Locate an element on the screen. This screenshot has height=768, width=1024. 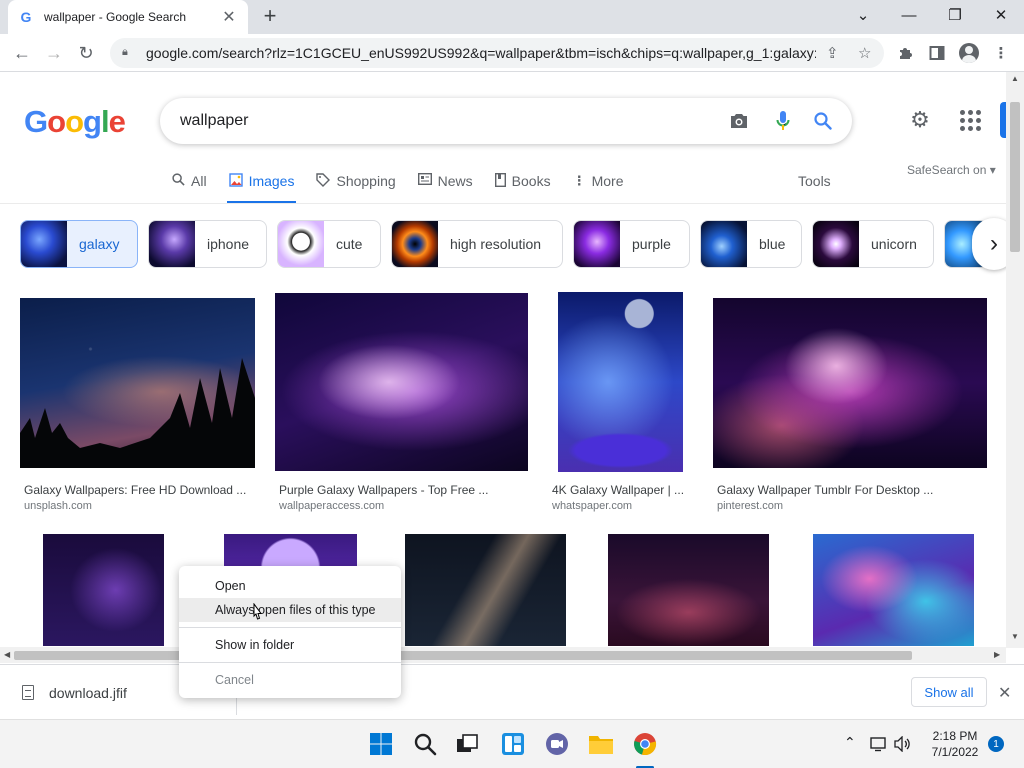
vertical-scrollbar: ▲ ▼ is located at coordinates (1015, 360).